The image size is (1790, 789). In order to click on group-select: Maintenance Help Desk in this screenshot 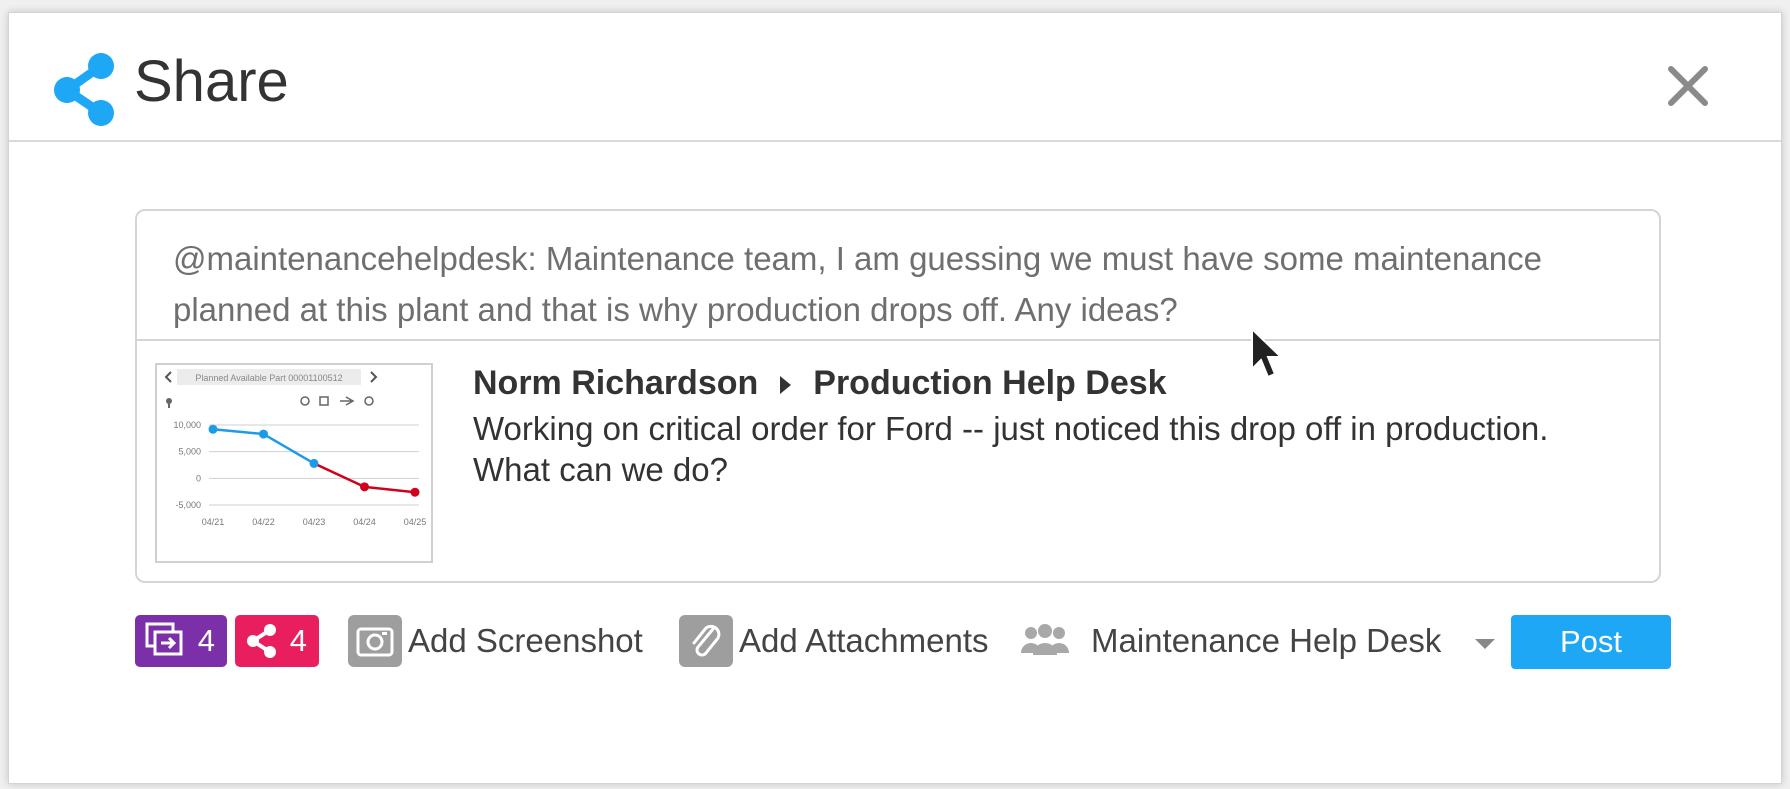, I will do `click(1255, 641)`.